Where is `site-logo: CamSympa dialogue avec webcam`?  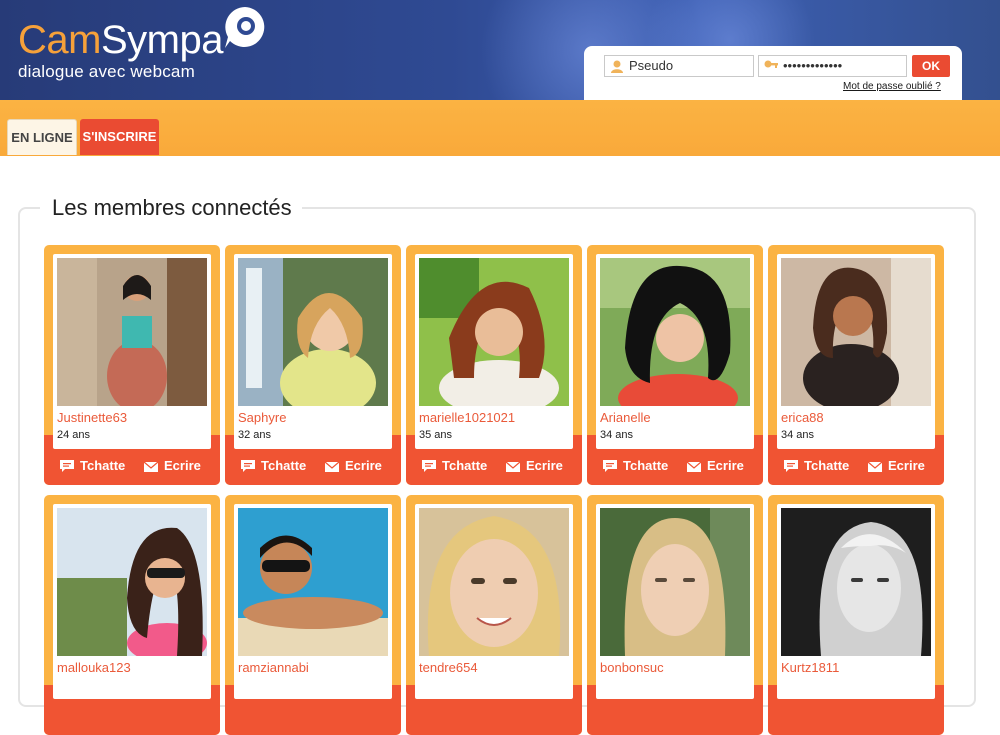
site-logo: CamSympa dialogue avec webcam is located at coordinates (120, 51).